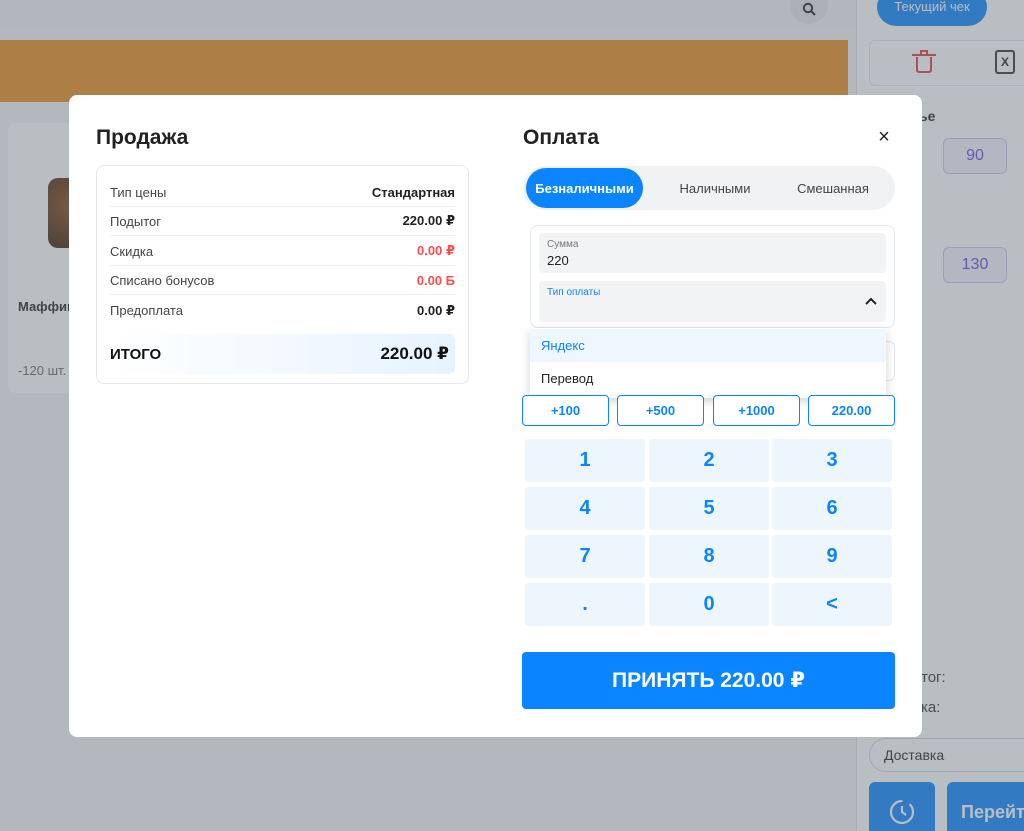 The height and width of the screenshot is (831, 1024). What do you see at coordinates (712, 301) in the screenshot?
I see `payment-type-select: Тип оплаты` at bounding box center [712, 301].